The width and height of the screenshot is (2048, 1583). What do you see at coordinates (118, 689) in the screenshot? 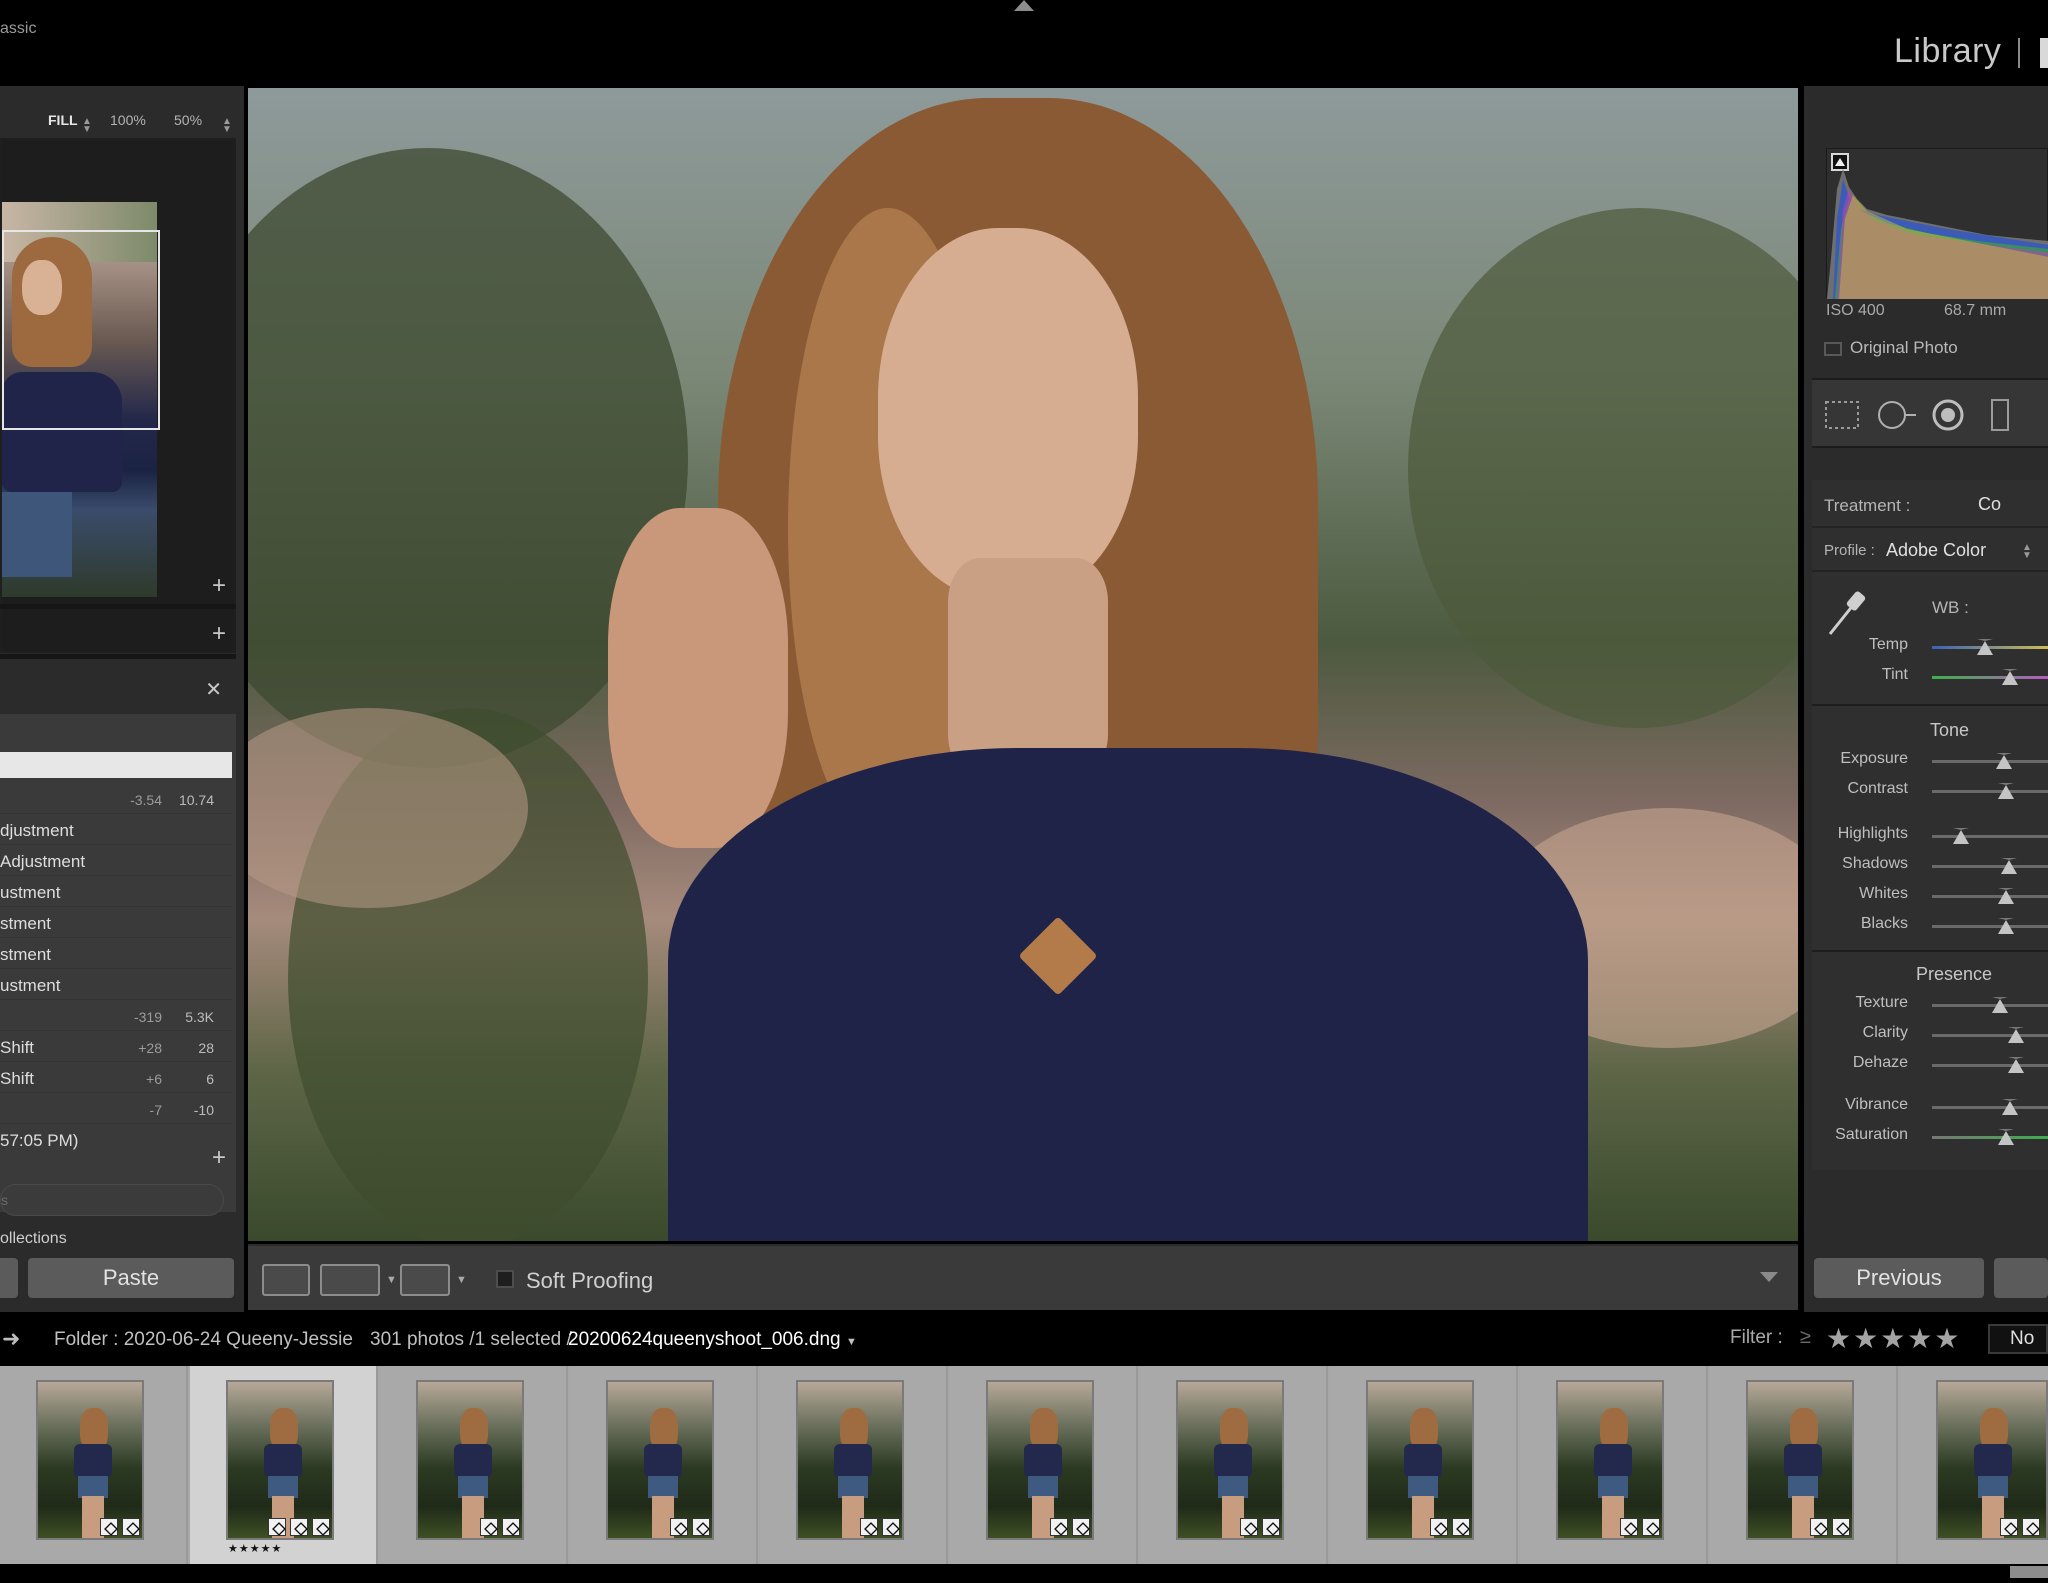
I see `history-panel-header: ✕` at bounding box center [118, 689].